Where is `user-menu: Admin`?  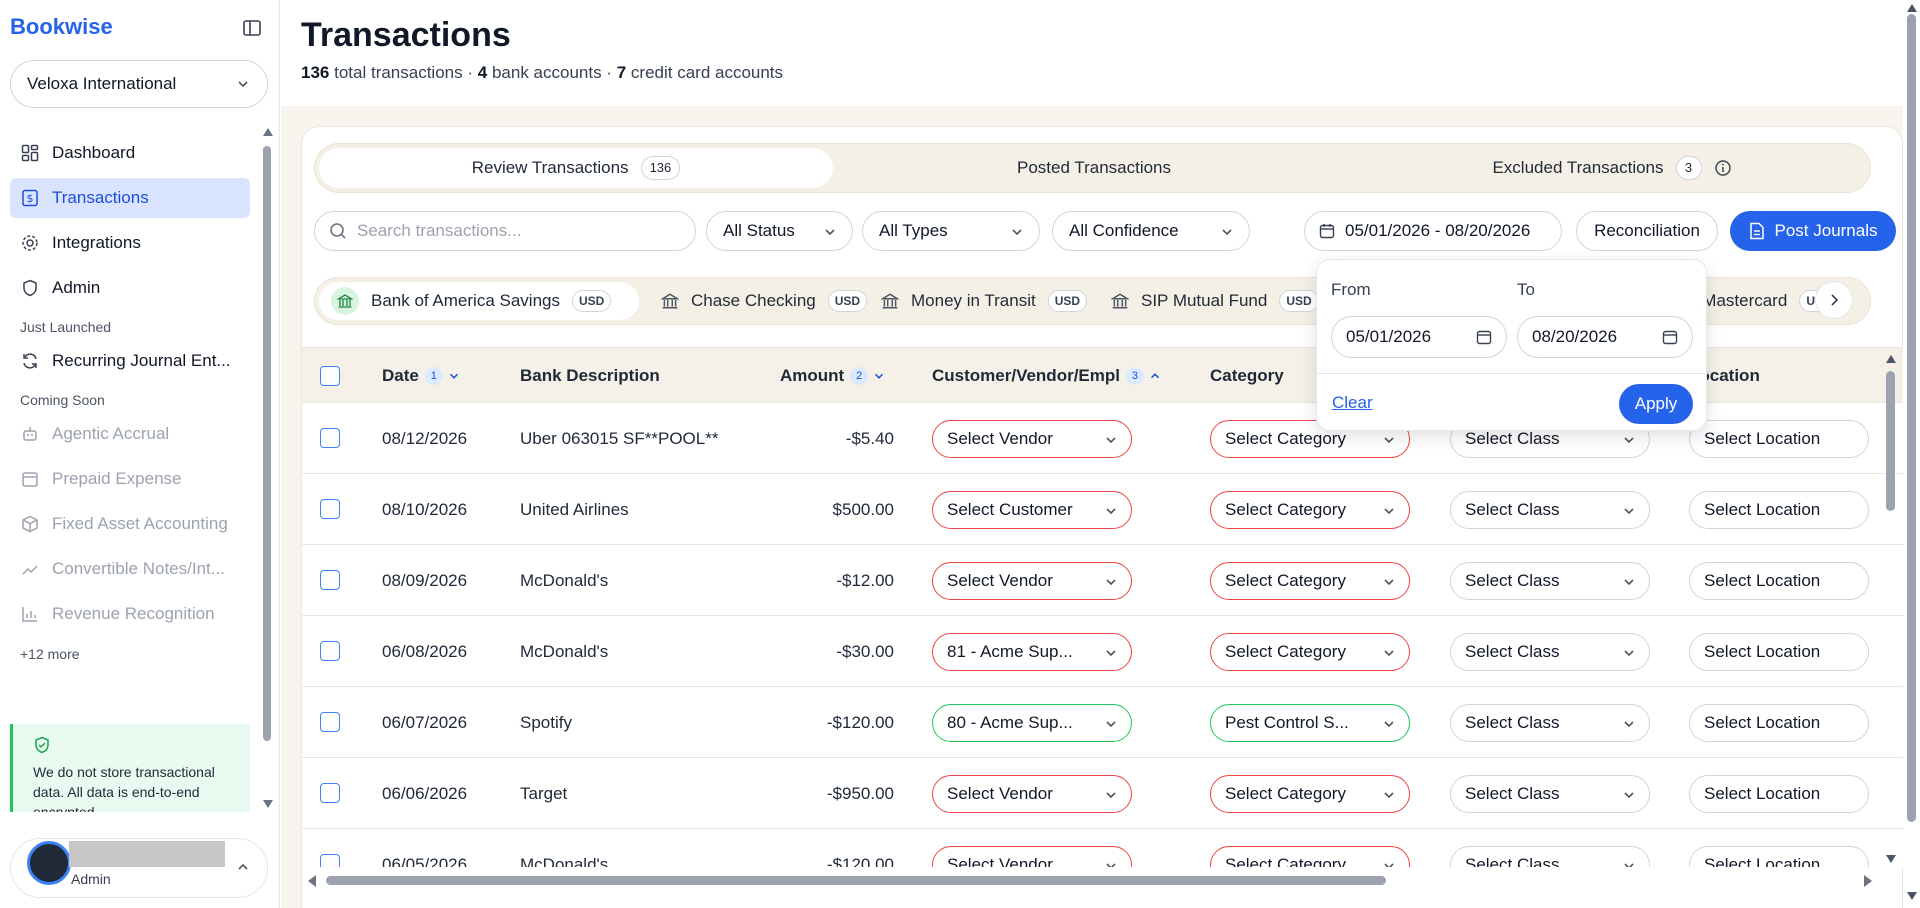
user-menu: Admin is located at coordinates (139, 868).